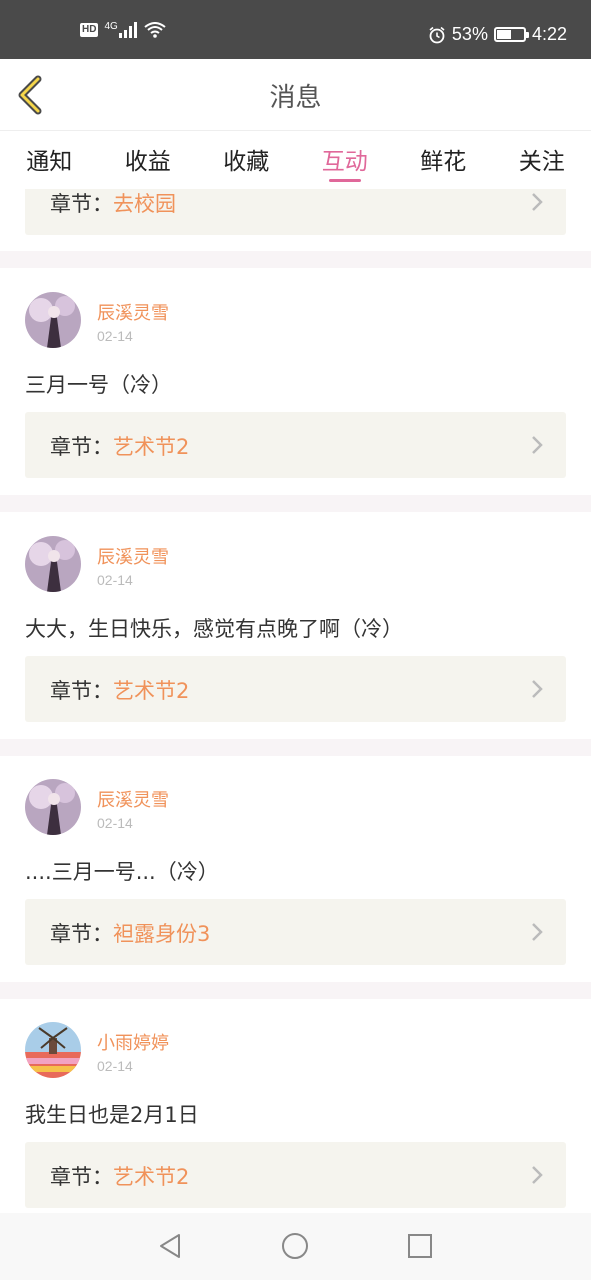 This screenshot has width=591, height=1280. Describe the element at coordinates (549, 34) in the screenshot. I see `clock: 4:22` at that location.